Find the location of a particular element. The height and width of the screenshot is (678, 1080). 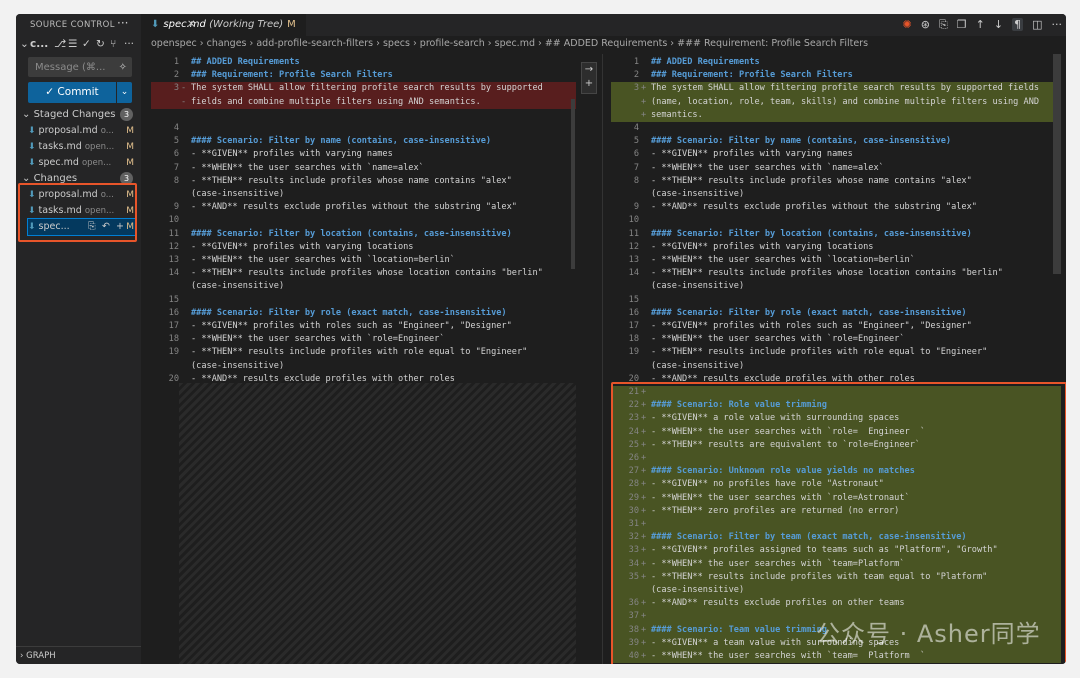

graph-icon: ⑂ is located at coordinates (113, 44).